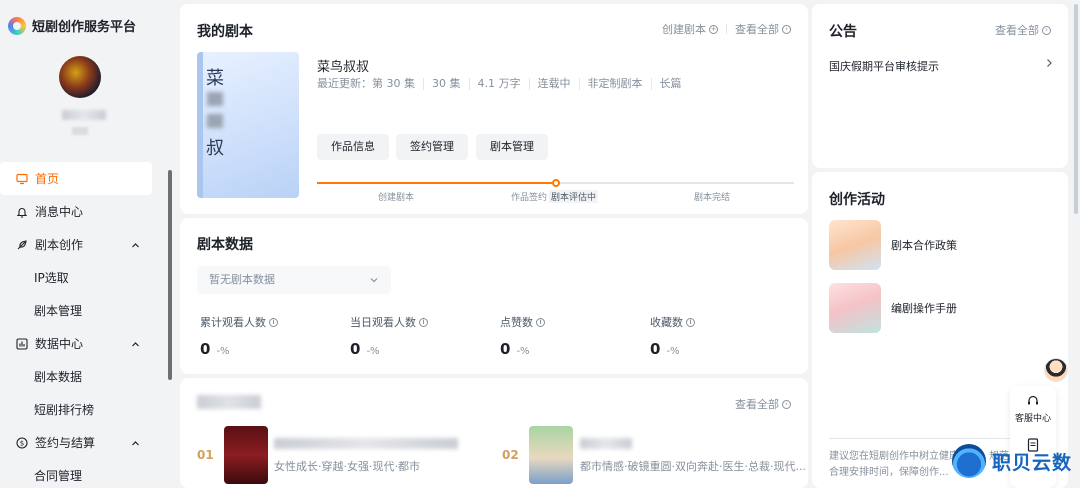 This screenshot has width=1080, height=488. Describe the element at coordinates (574, 196) in the screenshot. I see `step-evaluating: 剧本评估中` at that location.